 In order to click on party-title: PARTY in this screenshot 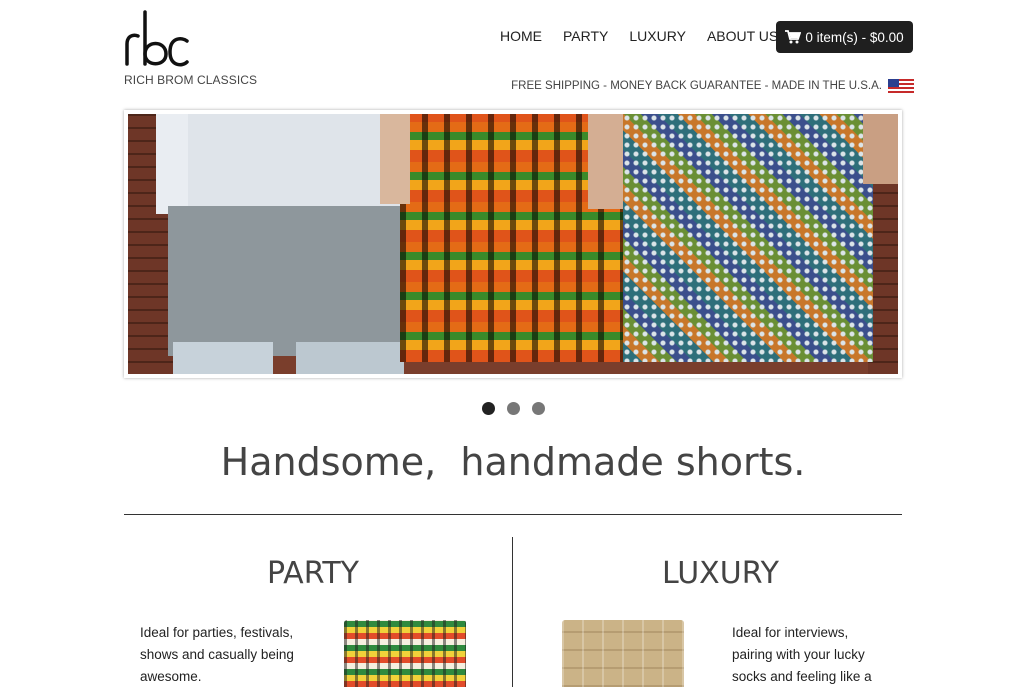, I will do `click(313, 573)`.